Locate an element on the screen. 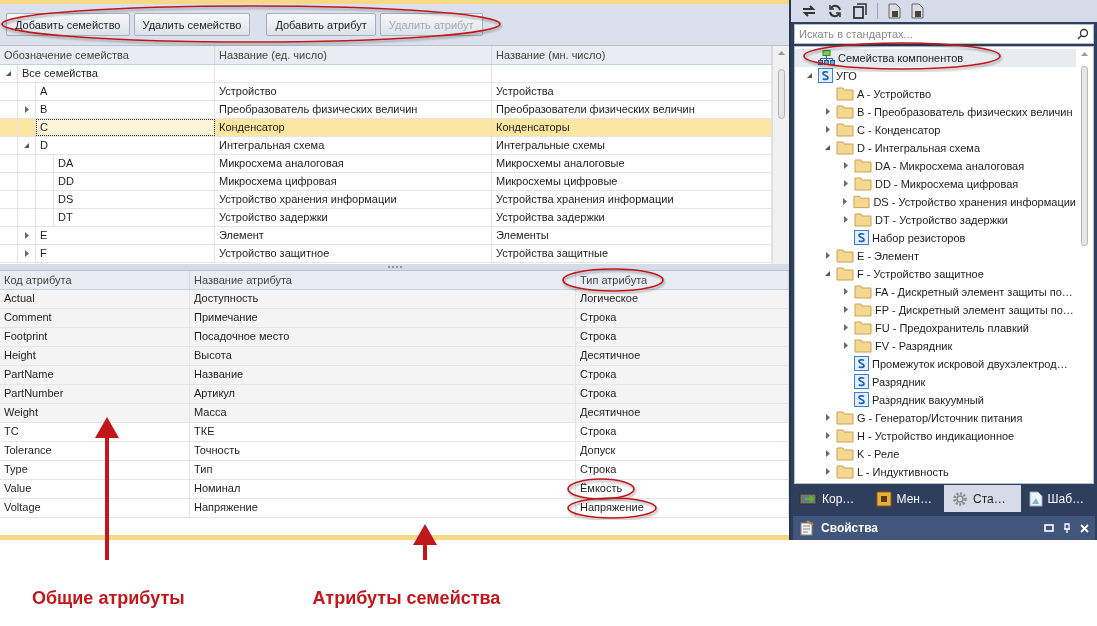 The height and width of the screenshot is (626, 1097). attribute-row: Value Номинал Ёмкость is located at coordinates (394, 489).